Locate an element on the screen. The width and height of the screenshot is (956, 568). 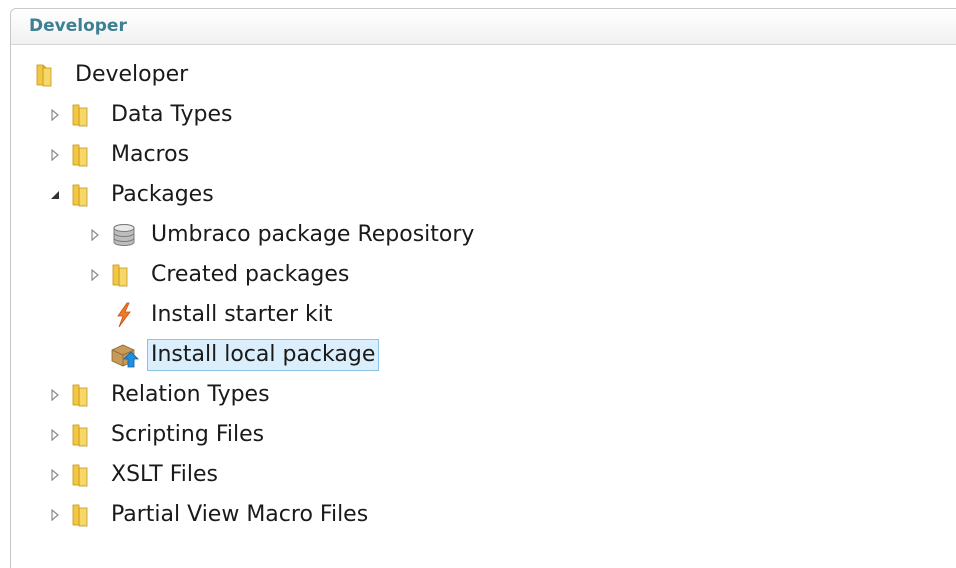
panel-title: Developer is located at coordinates (483, 27).